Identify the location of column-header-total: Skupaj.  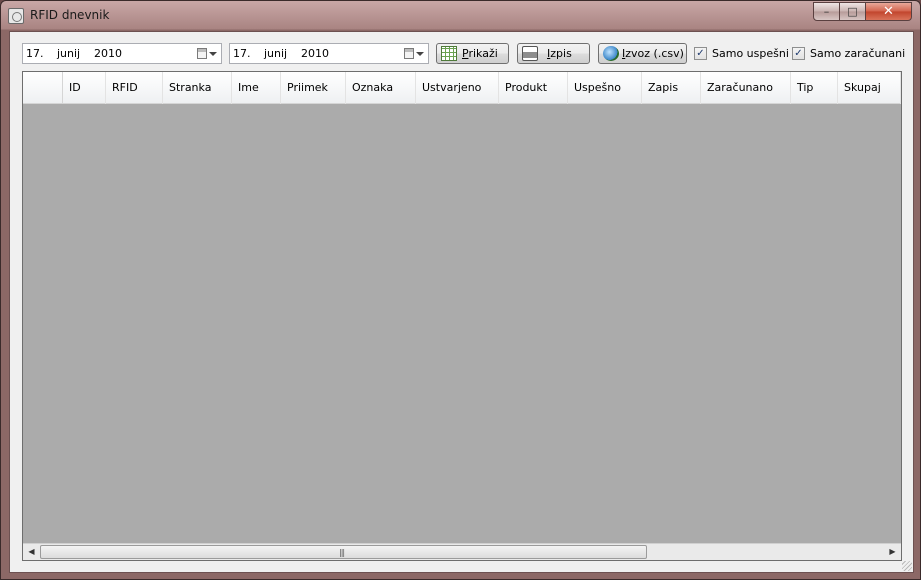
(869, 88).